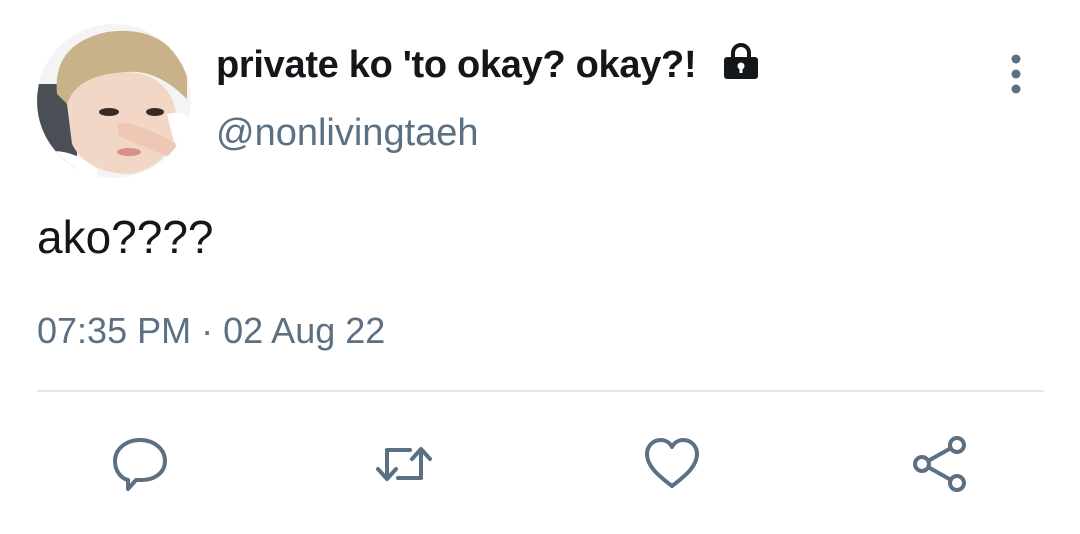 The width and height of the screenshot is (1080, 534). Describe the element at coordinates (540, 391) in the screenshot. I see `divider` at that location.